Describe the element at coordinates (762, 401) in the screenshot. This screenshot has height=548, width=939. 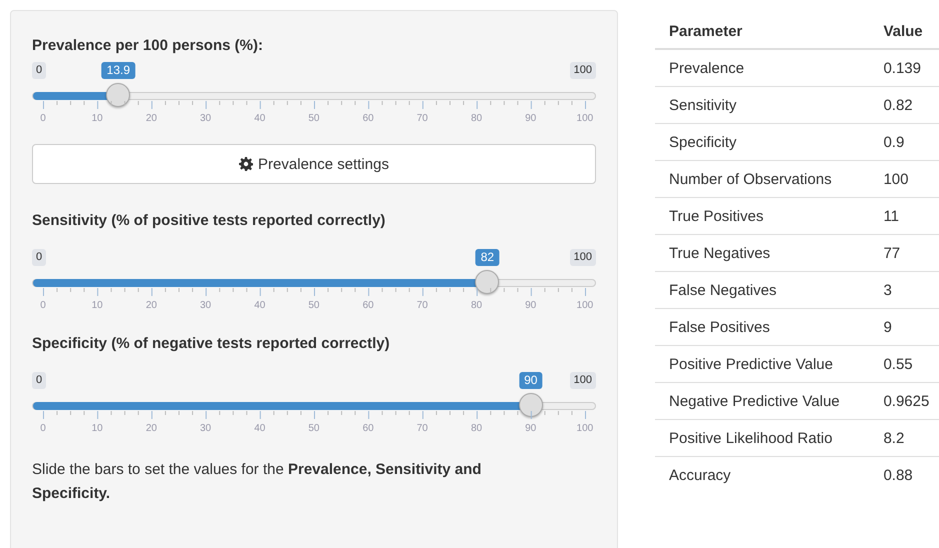
I see `table-cell: Negative Predictive Value` at that location.